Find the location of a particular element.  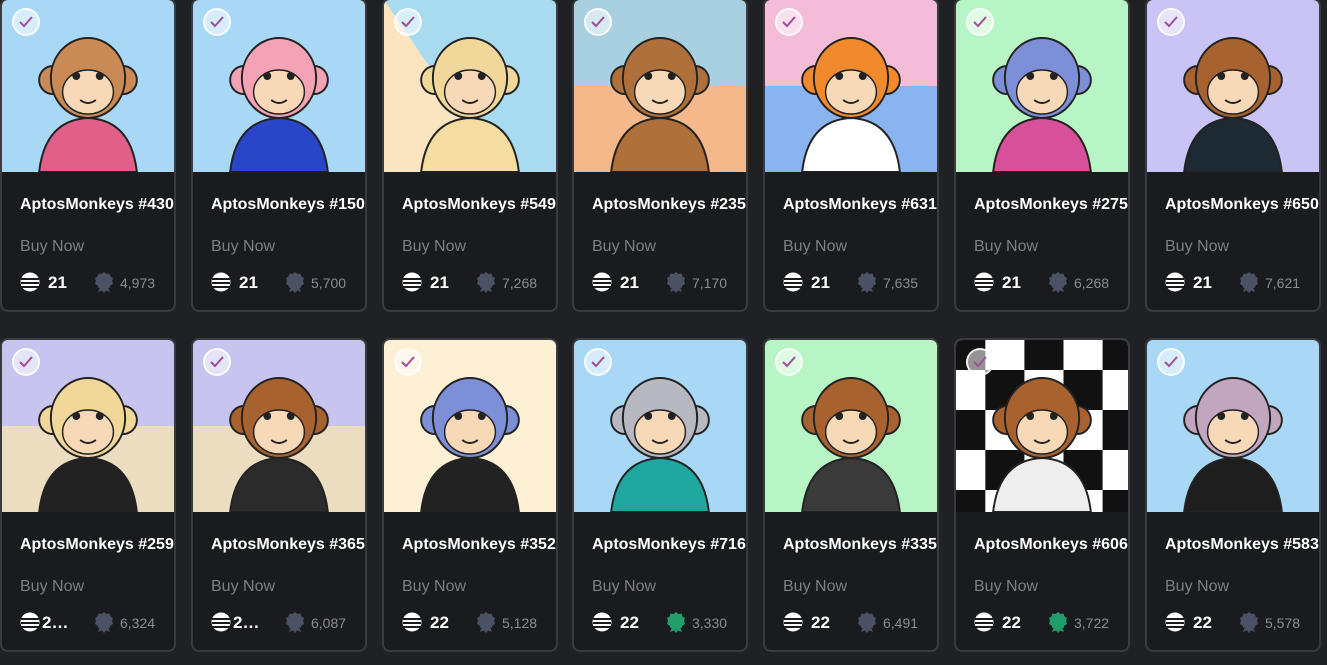

rank-value: 3,722 is located at coordinates (1092, 623).